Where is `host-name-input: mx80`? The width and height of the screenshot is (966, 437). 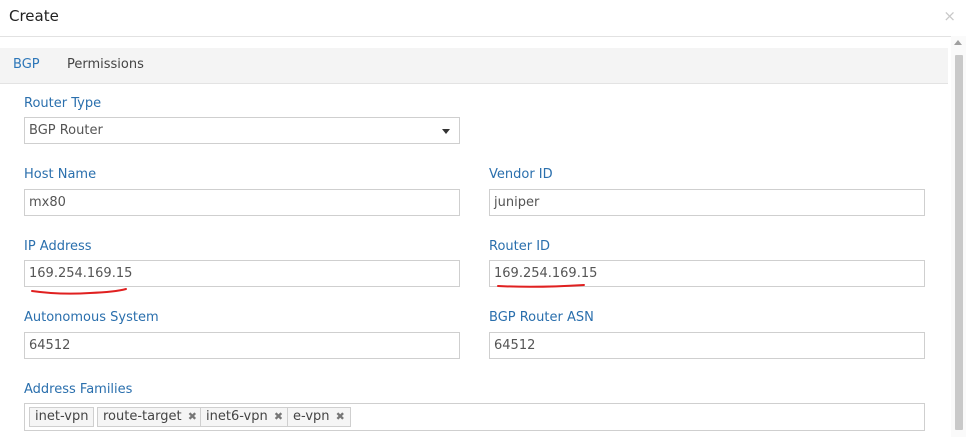 host-name-input: mx80 is located at coordinates (242, 202).